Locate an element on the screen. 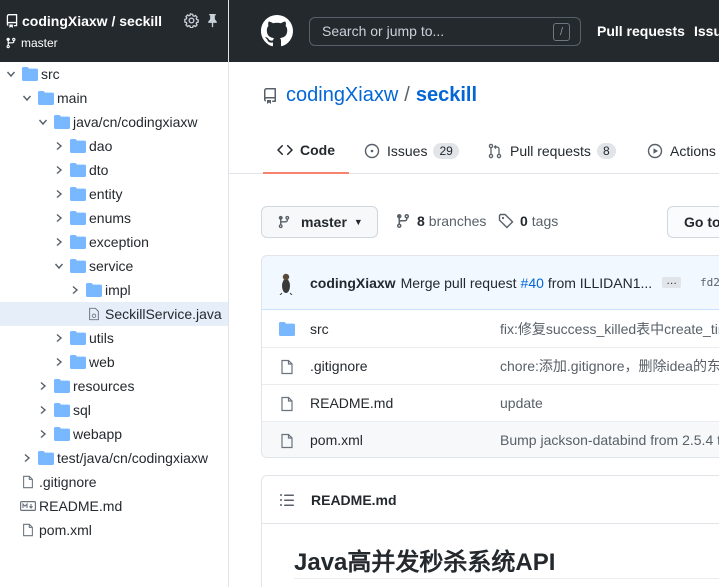  tree-item: webapp is located at coordinates (114, 434).